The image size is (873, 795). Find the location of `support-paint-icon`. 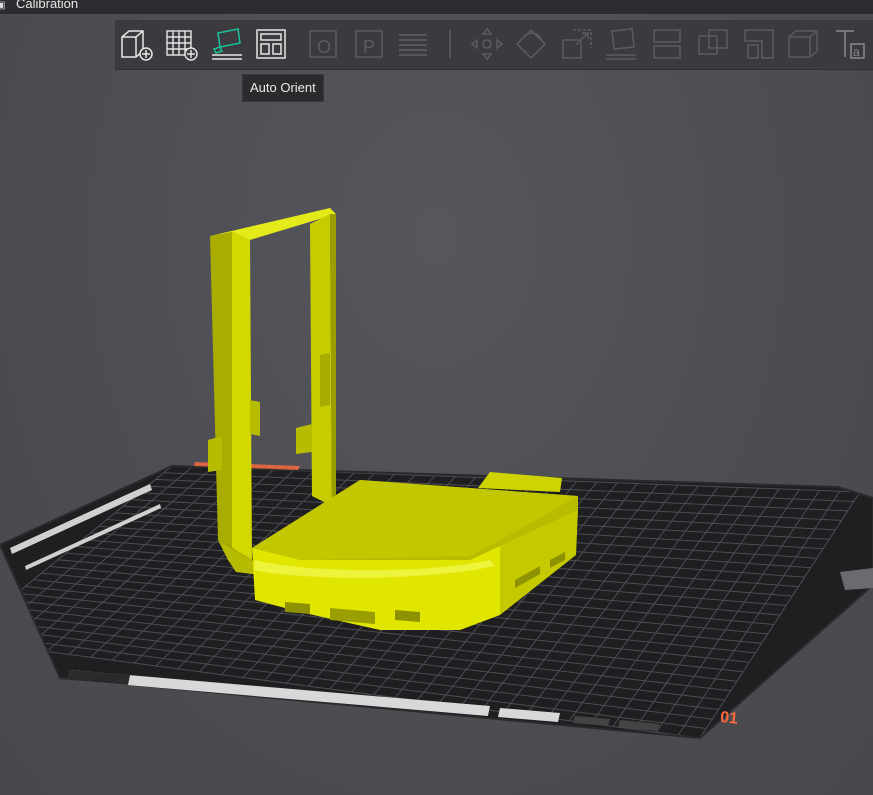

support-paint-icon is located at coordinates (759, 44).